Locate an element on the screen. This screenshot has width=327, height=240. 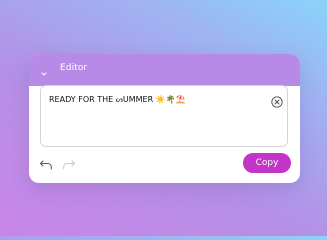
copy-button: Copy is located at coordinates (267, 163).